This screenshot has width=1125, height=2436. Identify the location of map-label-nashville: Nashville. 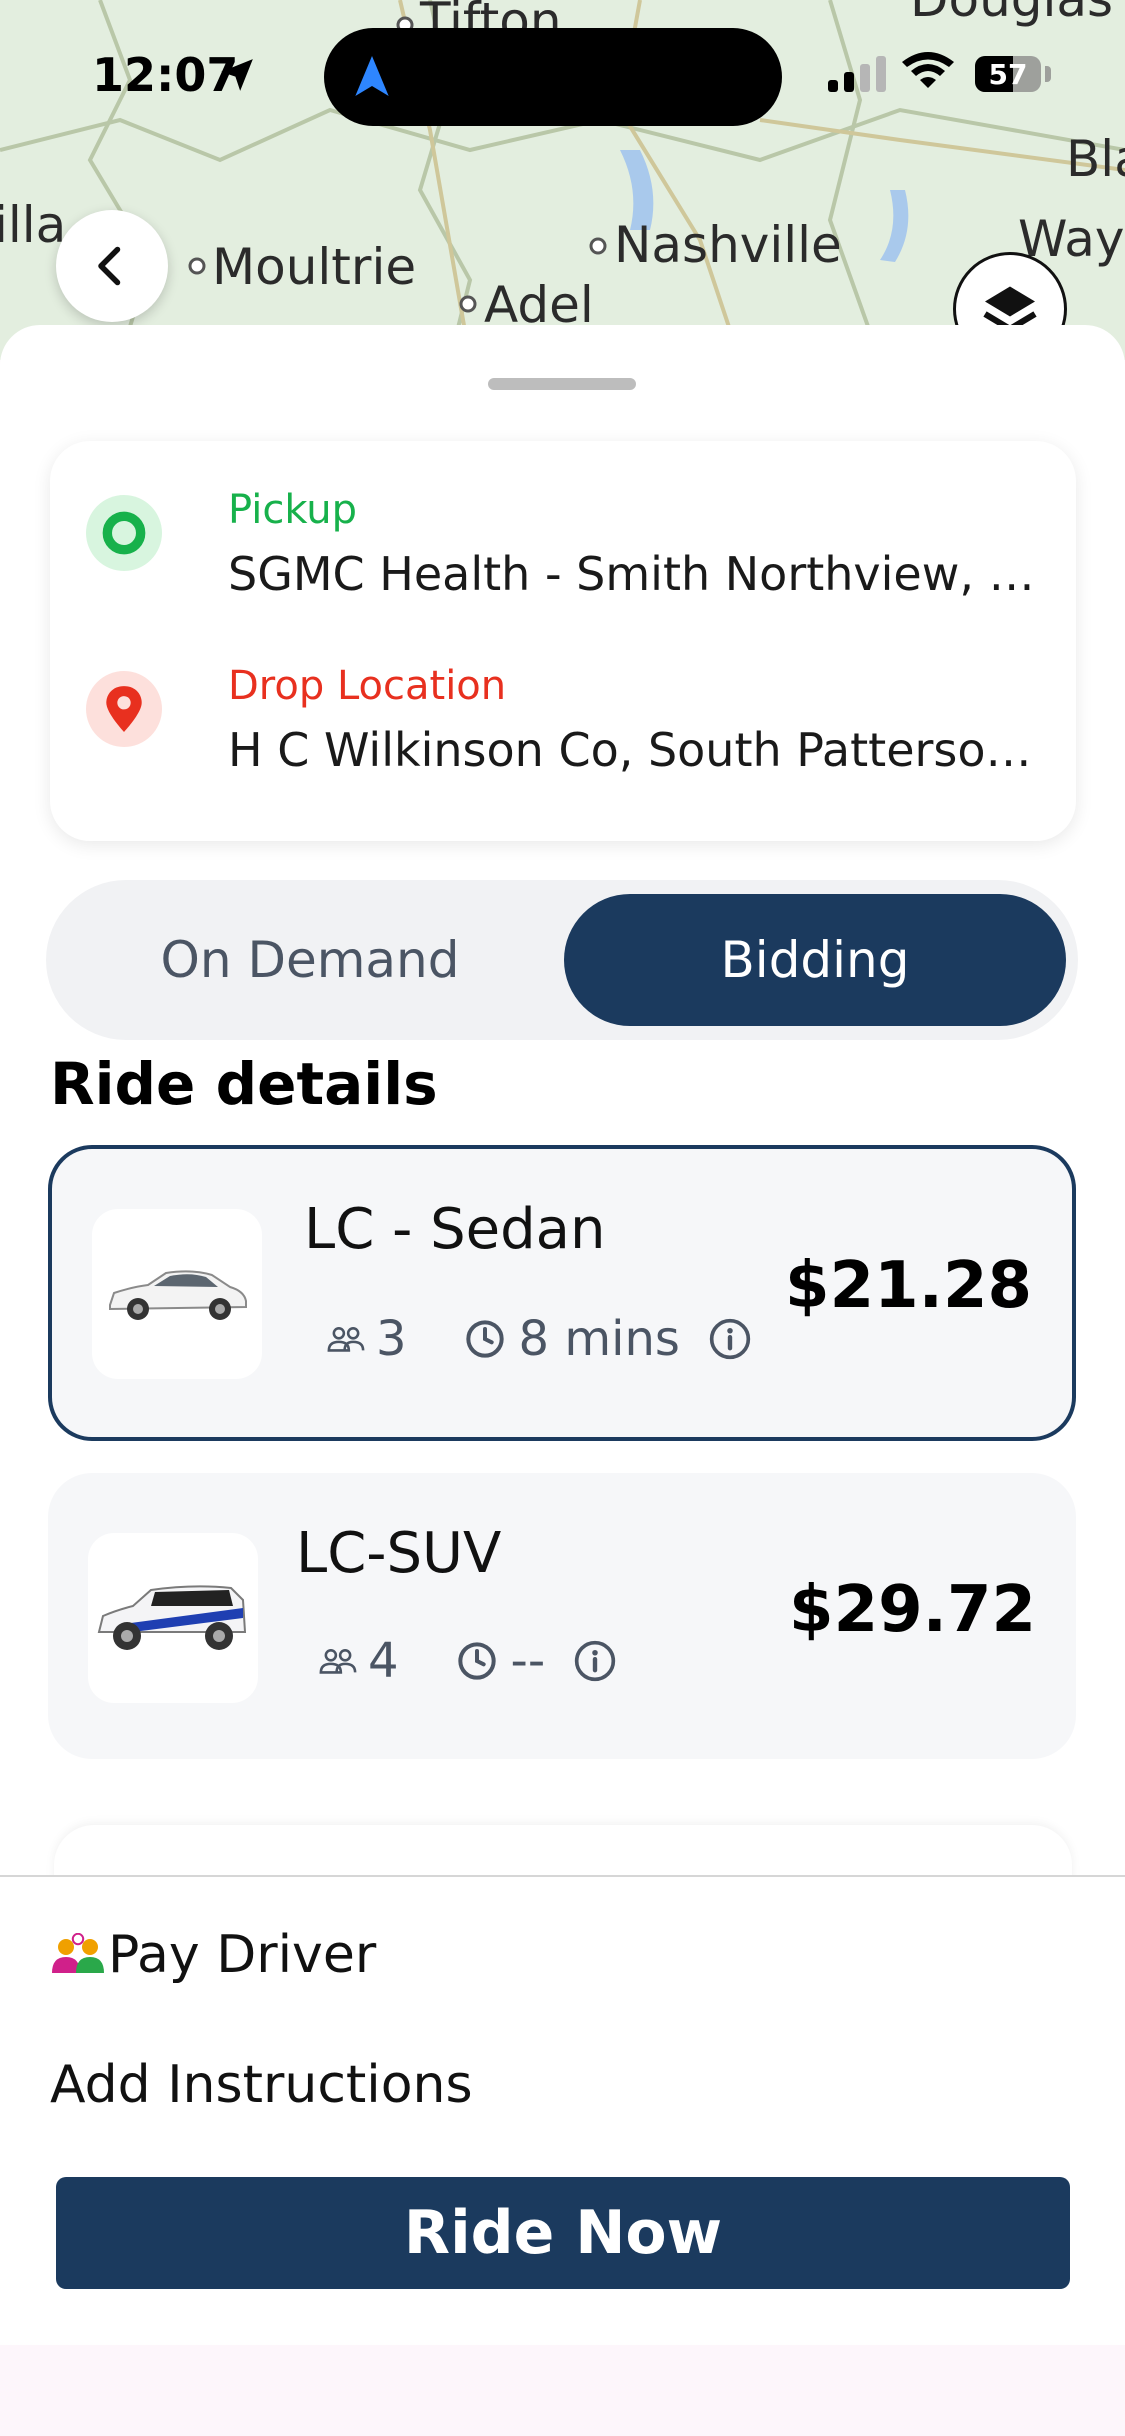
(728, 245).